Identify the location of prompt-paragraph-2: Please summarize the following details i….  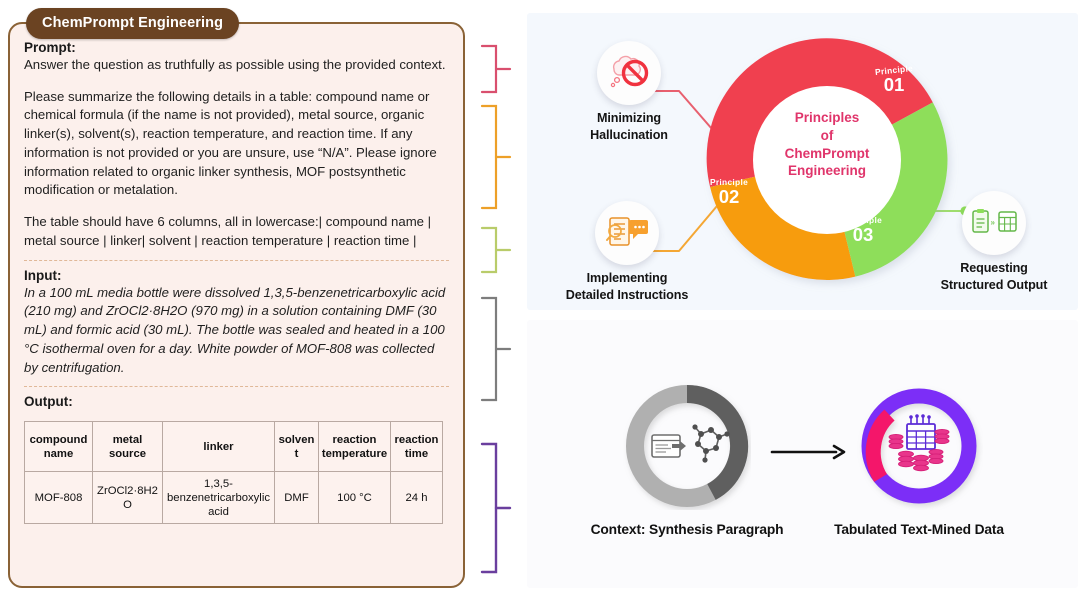
(230, 143).